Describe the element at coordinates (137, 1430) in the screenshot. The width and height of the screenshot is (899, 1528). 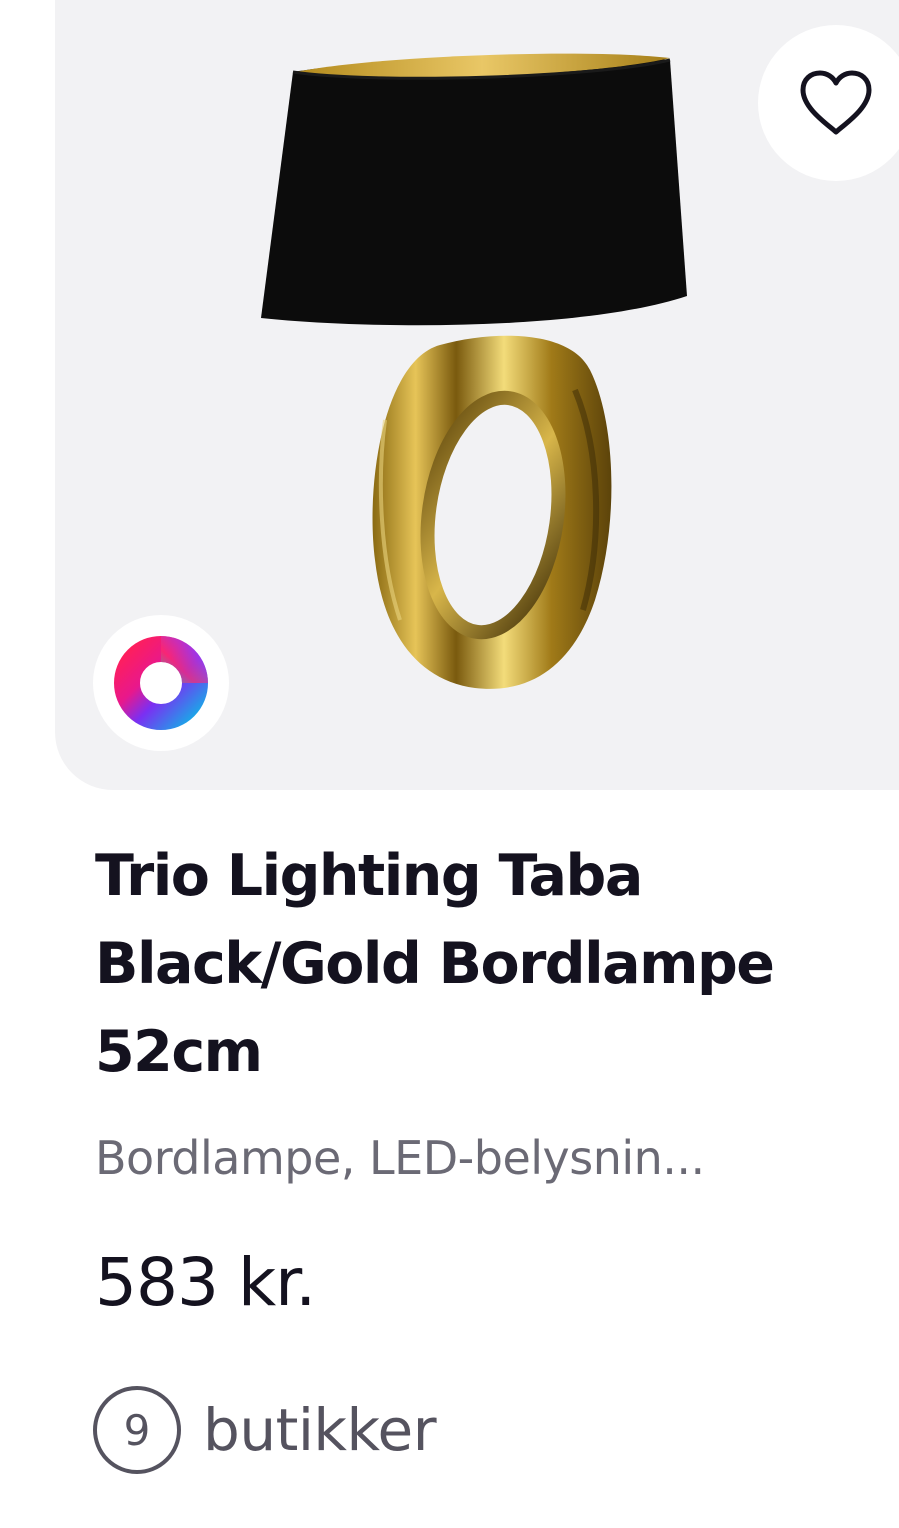
I see `stores-count-badge: 9` at that location.